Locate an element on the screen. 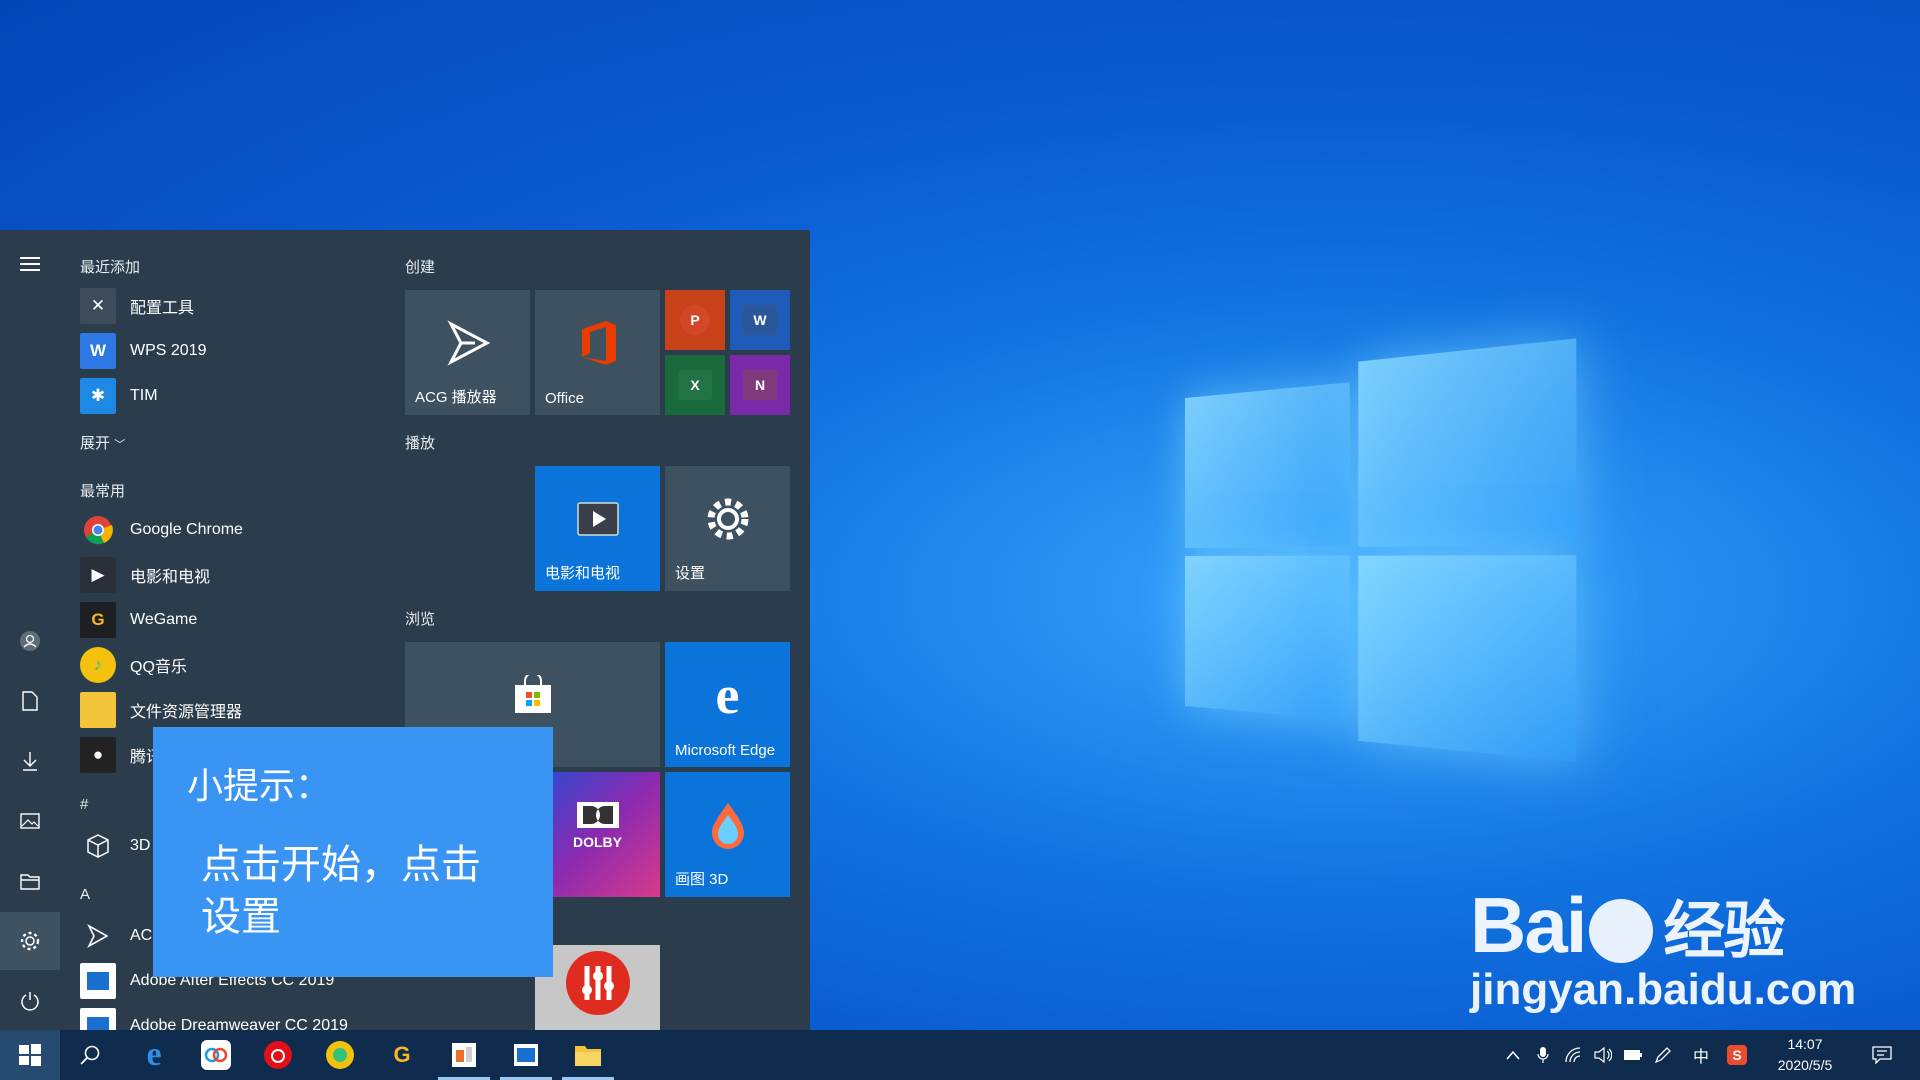  picture-icon is located at coordinates (30, 821).